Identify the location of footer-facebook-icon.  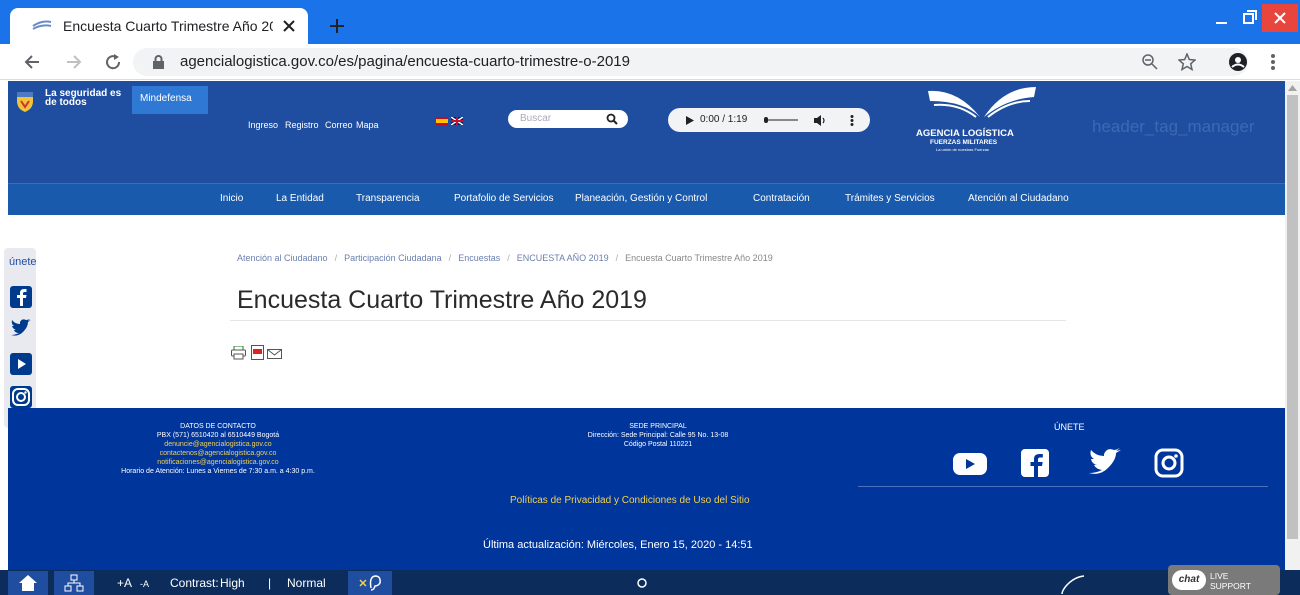
(1035, 463).